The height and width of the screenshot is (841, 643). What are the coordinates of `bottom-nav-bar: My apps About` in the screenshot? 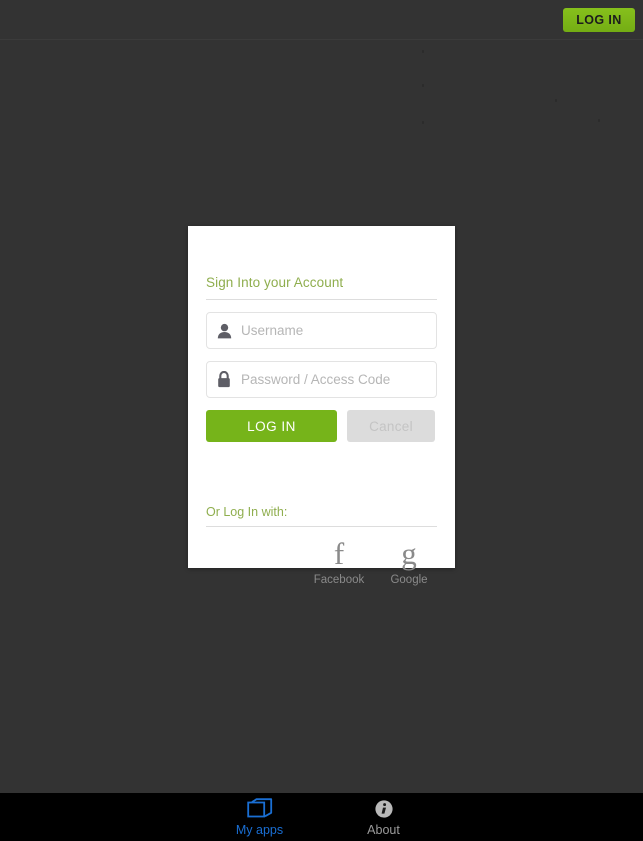 It's located at (321, 817).